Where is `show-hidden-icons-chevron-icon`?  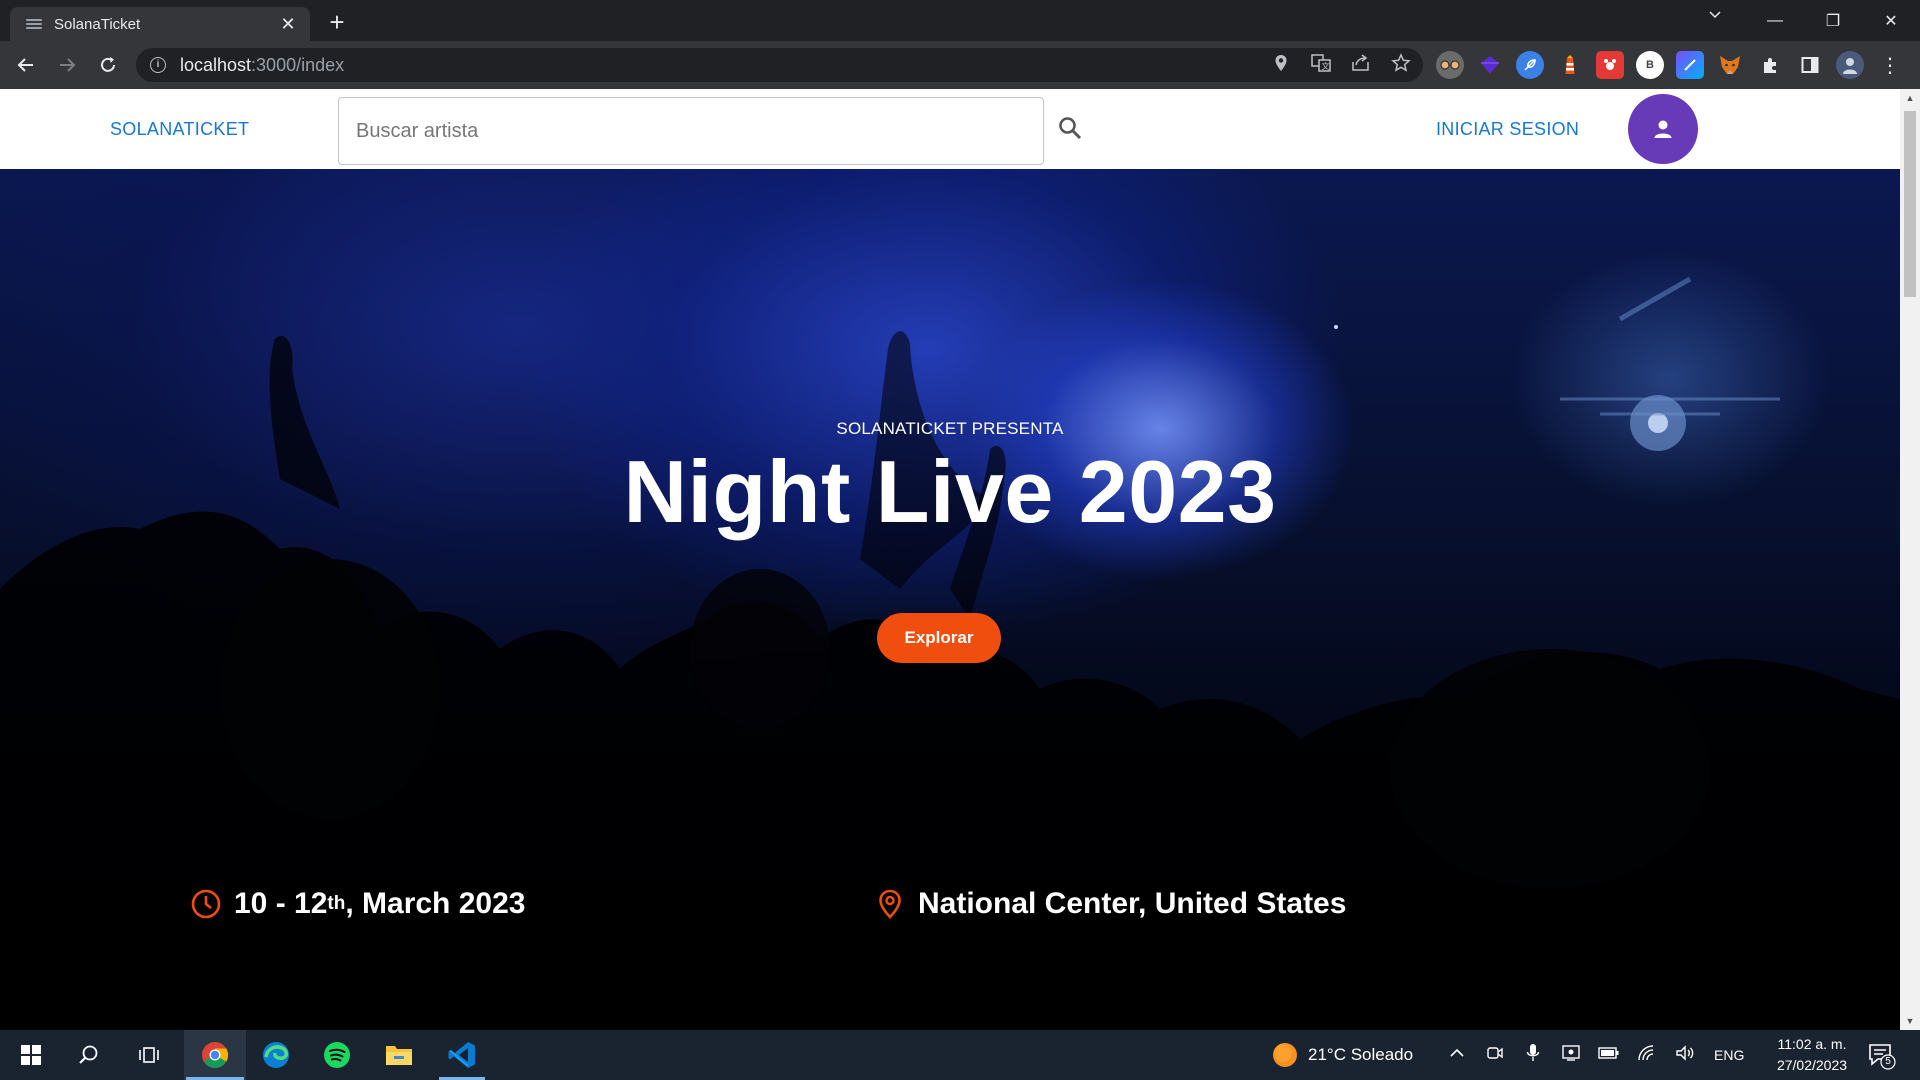 show-hidden-icons-chevron-icon is located at coordinates (1457, 1055).